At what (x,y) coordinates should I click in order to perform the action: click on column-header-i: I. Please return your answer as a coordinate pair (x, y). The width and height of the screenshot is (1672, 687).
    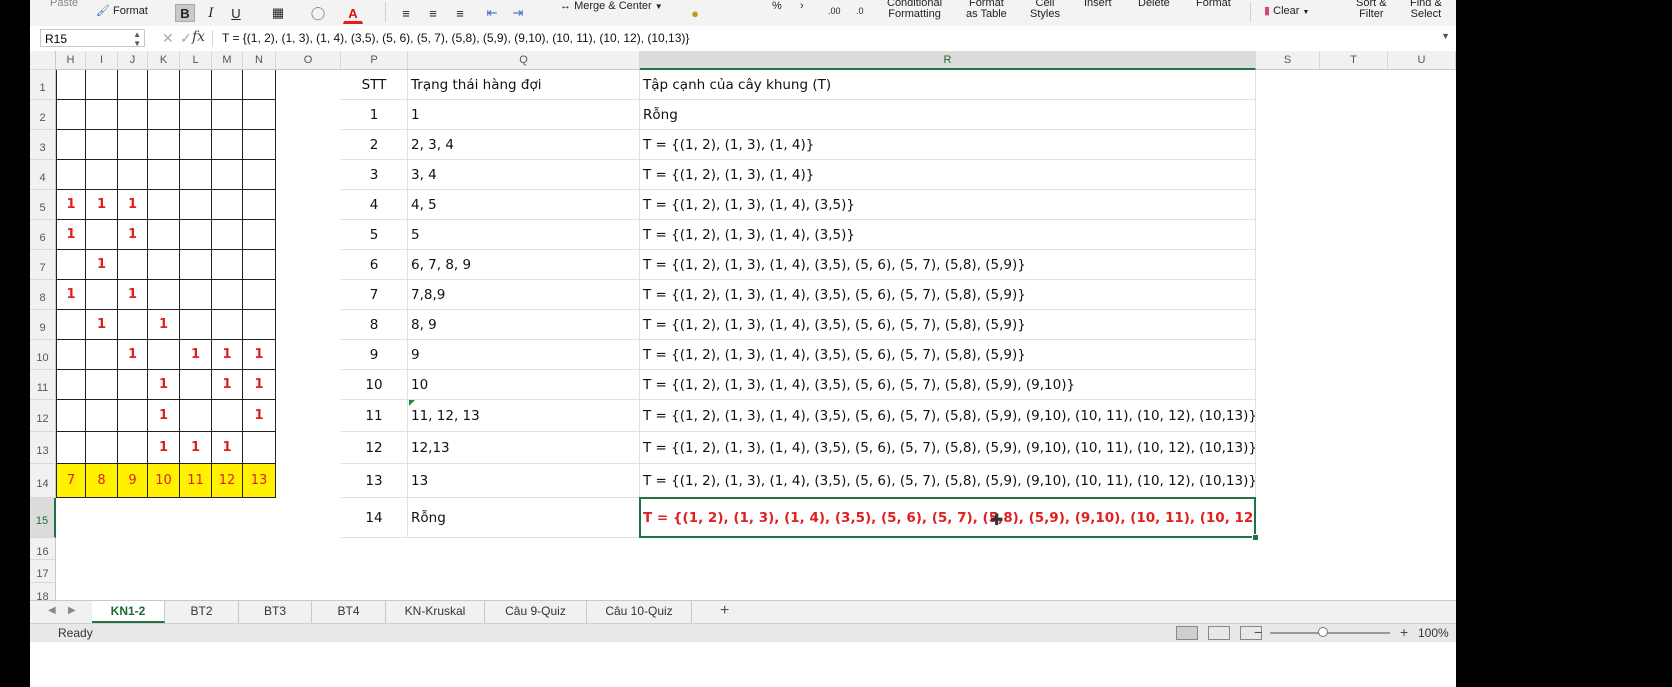
    Looking at the image, I should click on (102, 60).